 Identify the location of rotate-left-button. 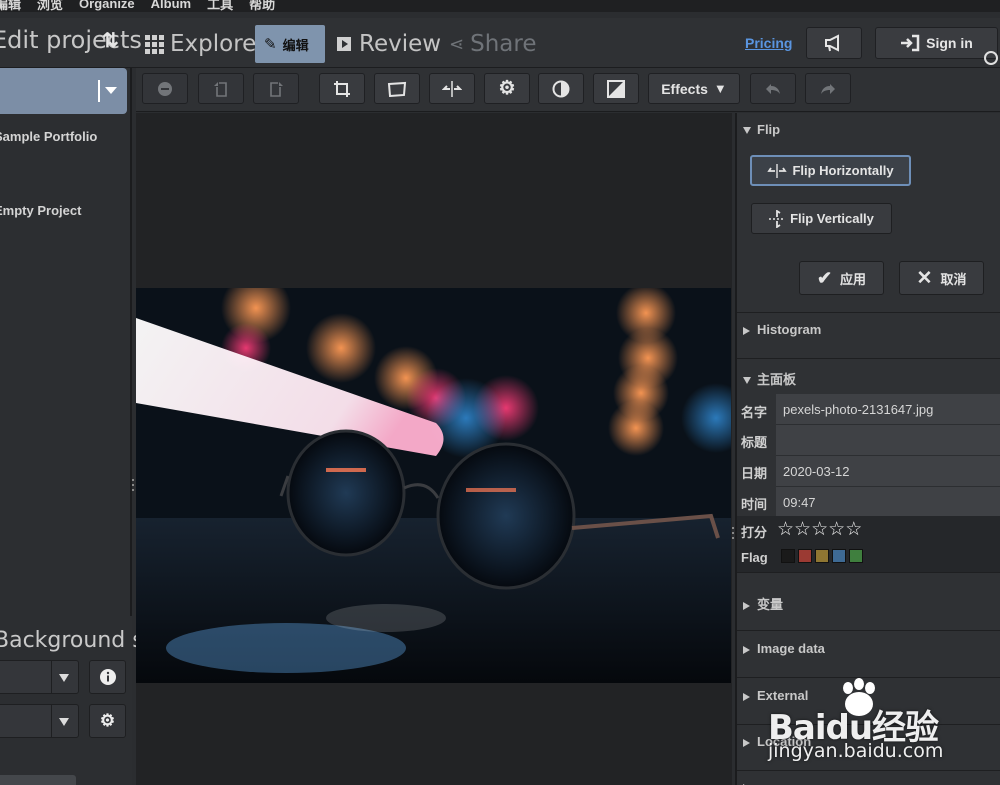
(221, 88).